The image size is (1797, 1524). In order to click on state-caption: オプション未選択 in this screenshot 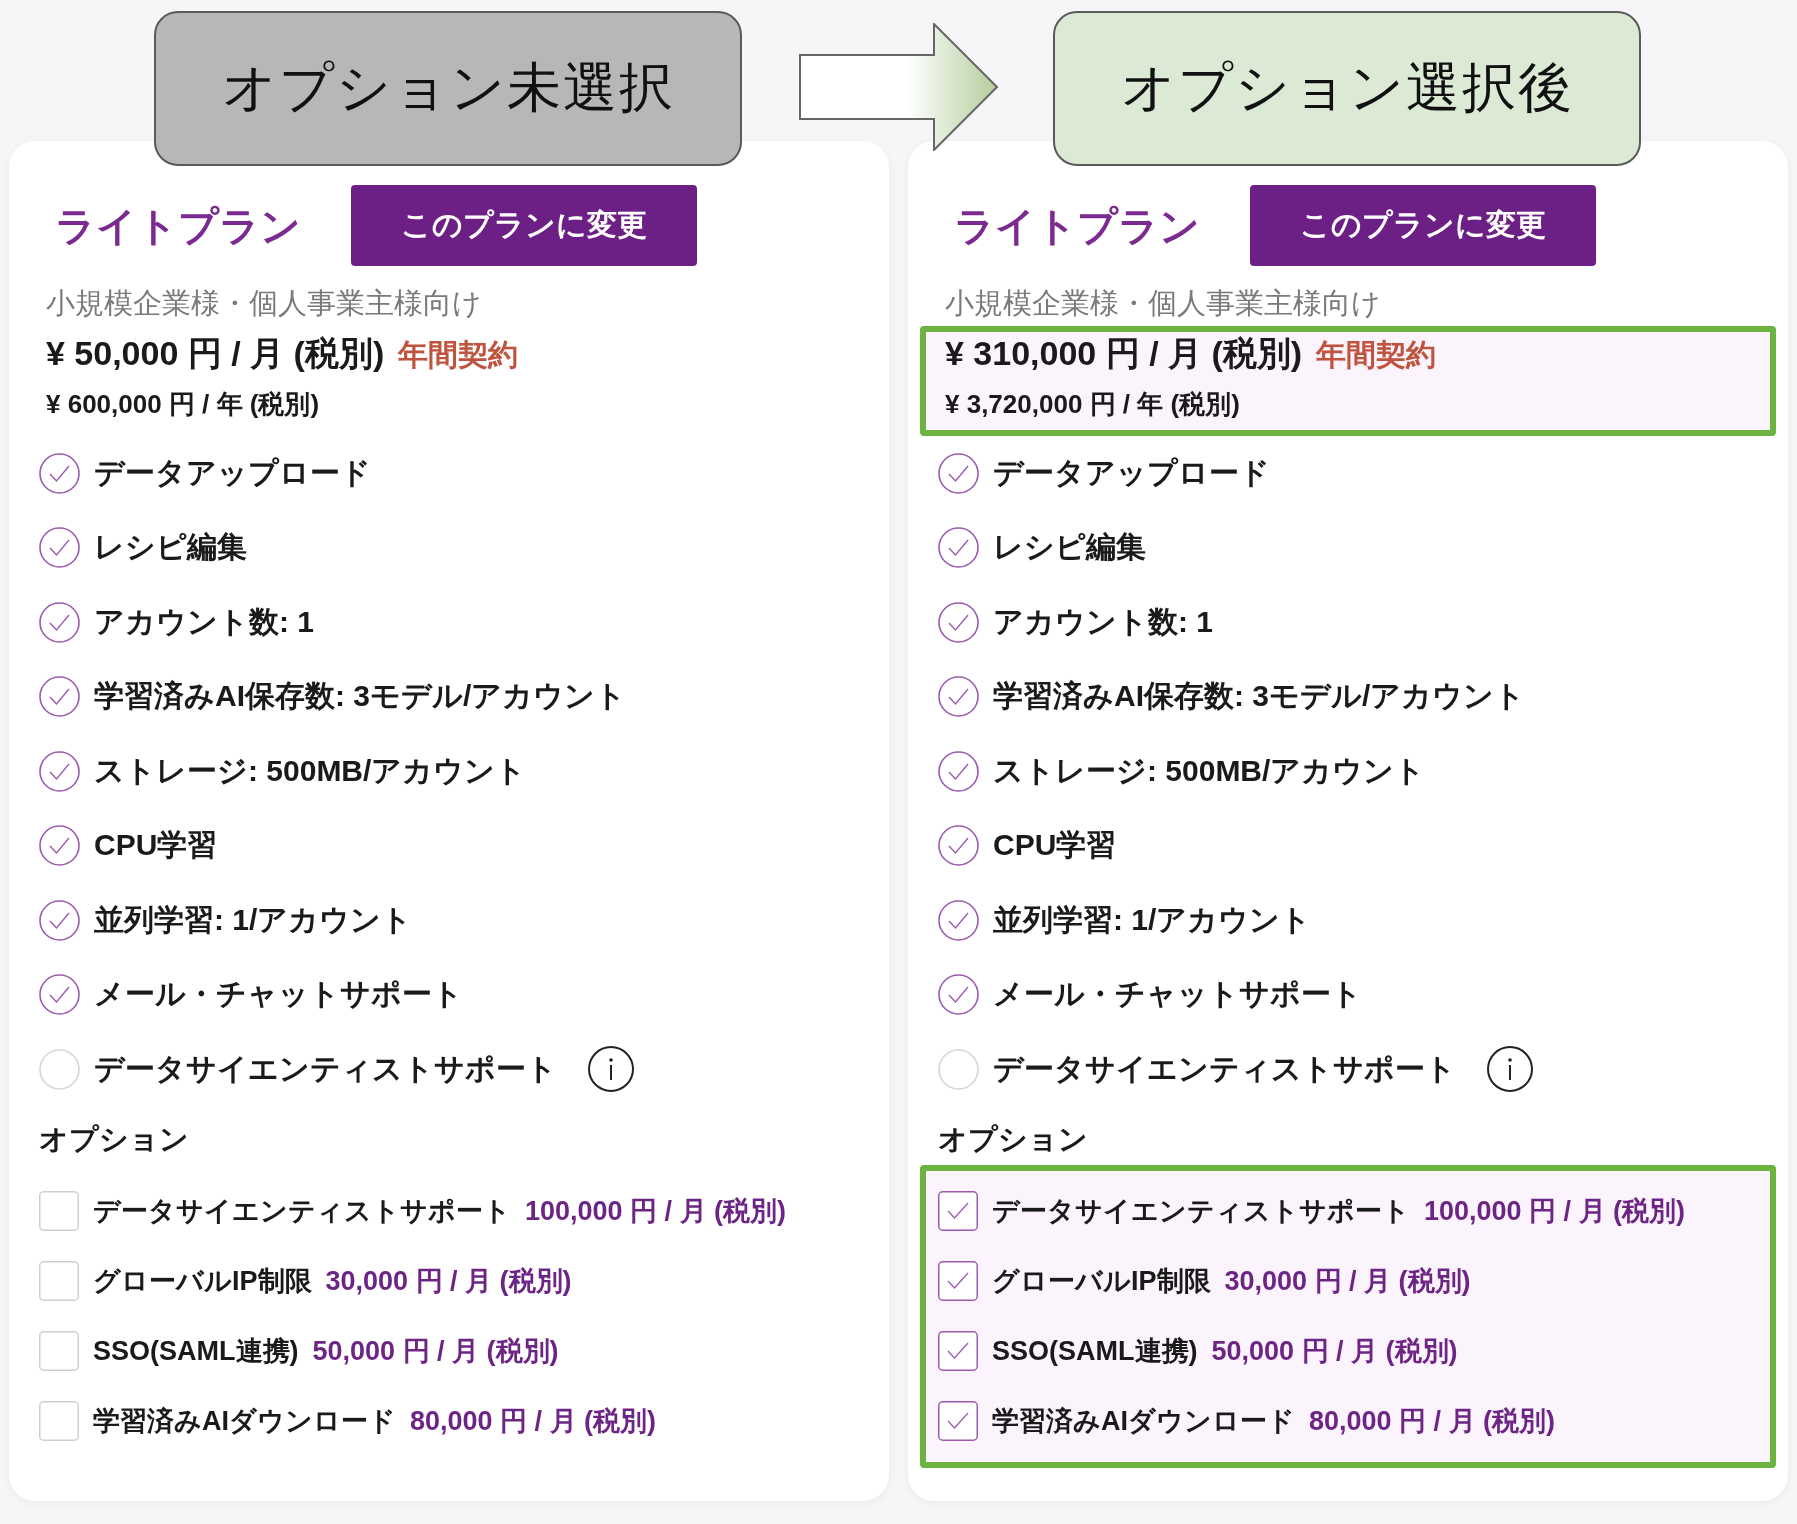, I will do `click(448, 88)`.